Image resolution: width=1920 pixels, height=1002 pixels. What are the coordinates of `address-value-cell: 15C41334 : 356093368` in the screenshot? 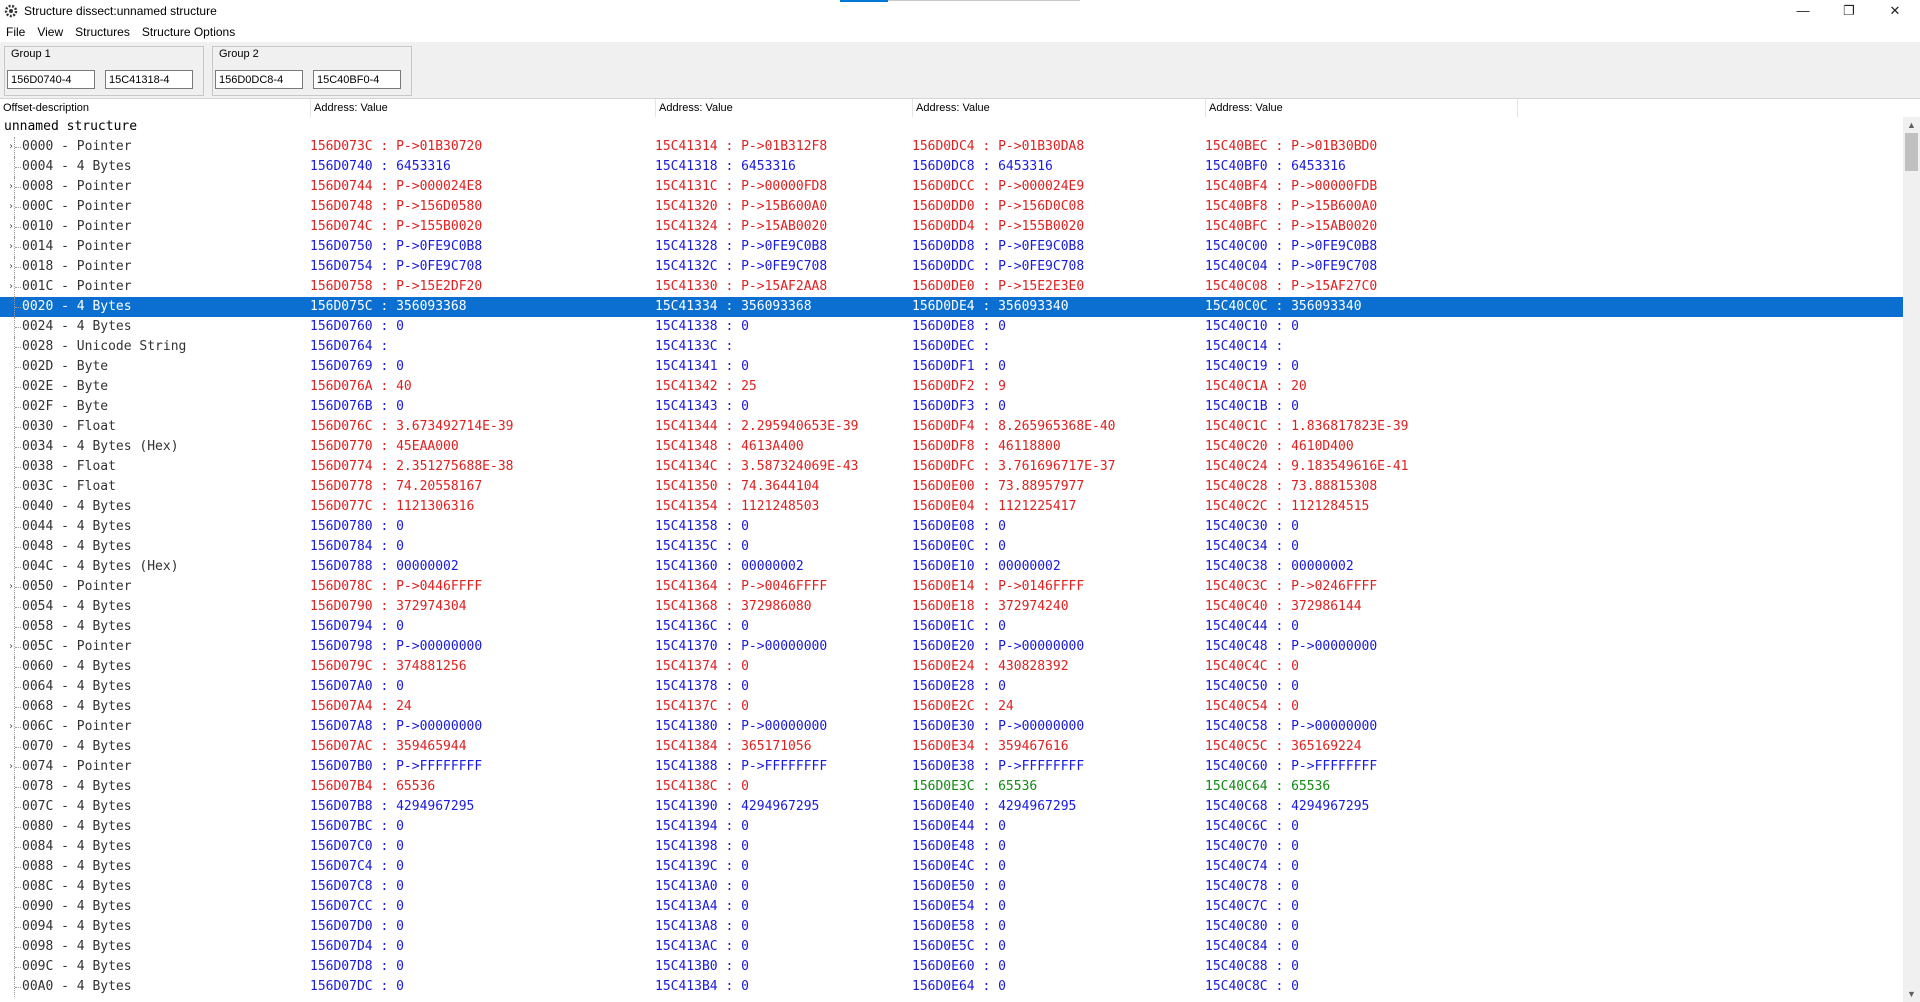 It's located at (733, 307).